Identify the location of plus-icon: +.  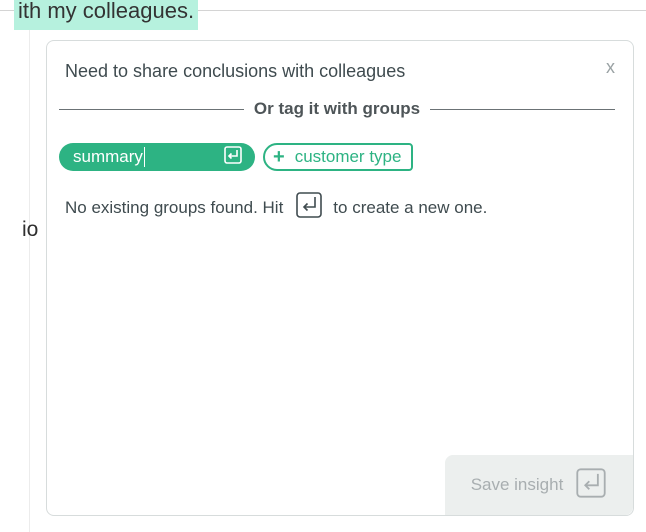
(279, 157).